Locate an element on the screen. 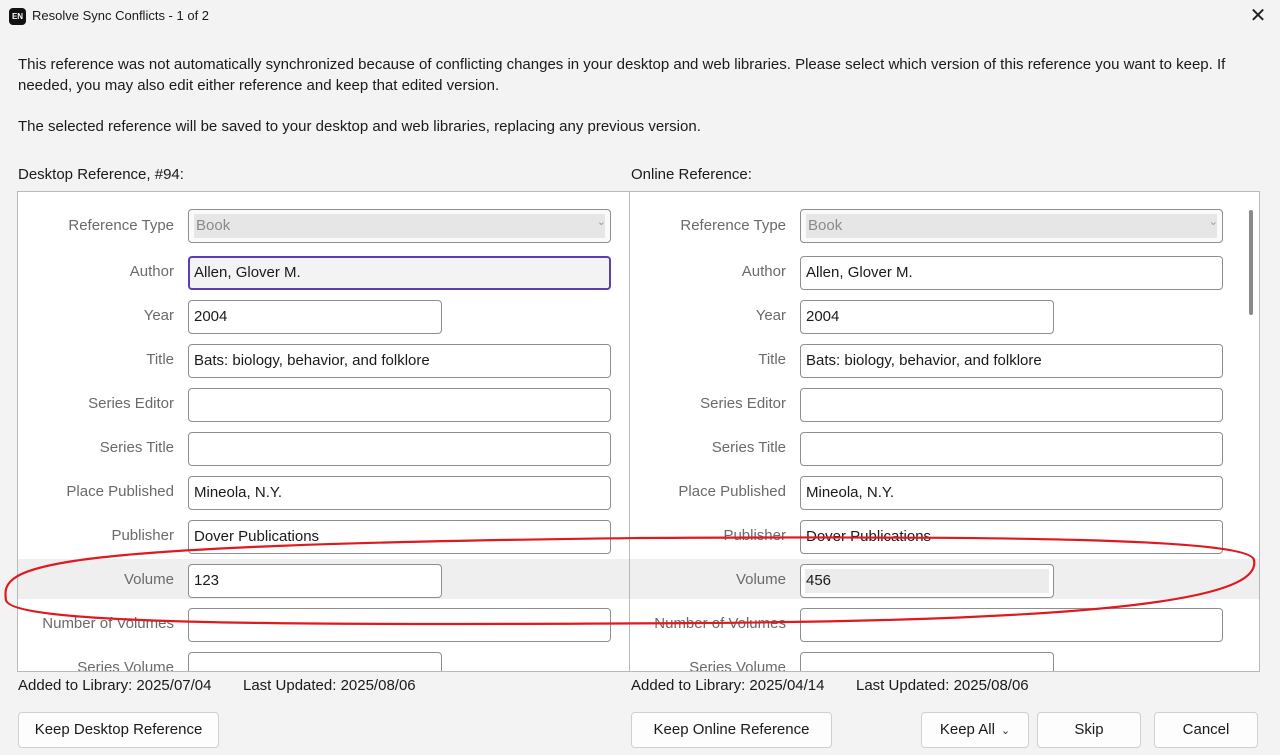  keep-all-dropdown-button: Keep All ⌄ is located at coordinates (975, 730).